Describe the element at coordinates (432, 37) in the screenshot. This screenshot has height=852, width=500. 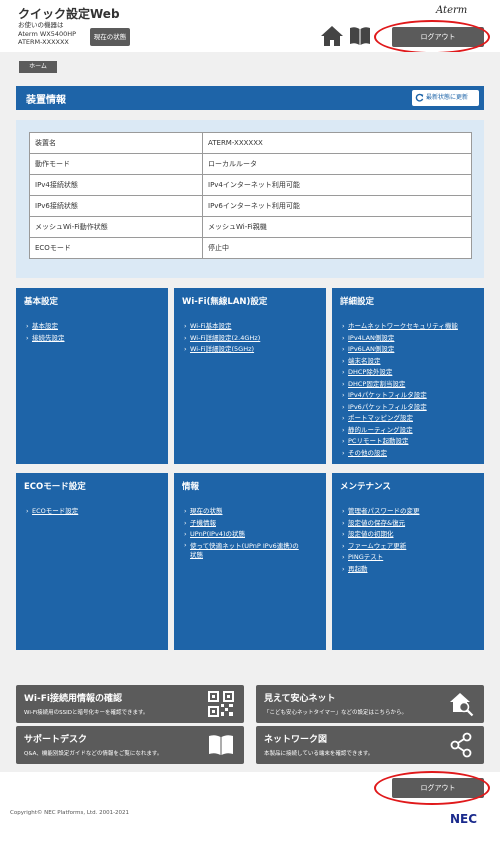
I see `logout-highlight-ring-top` at that location.